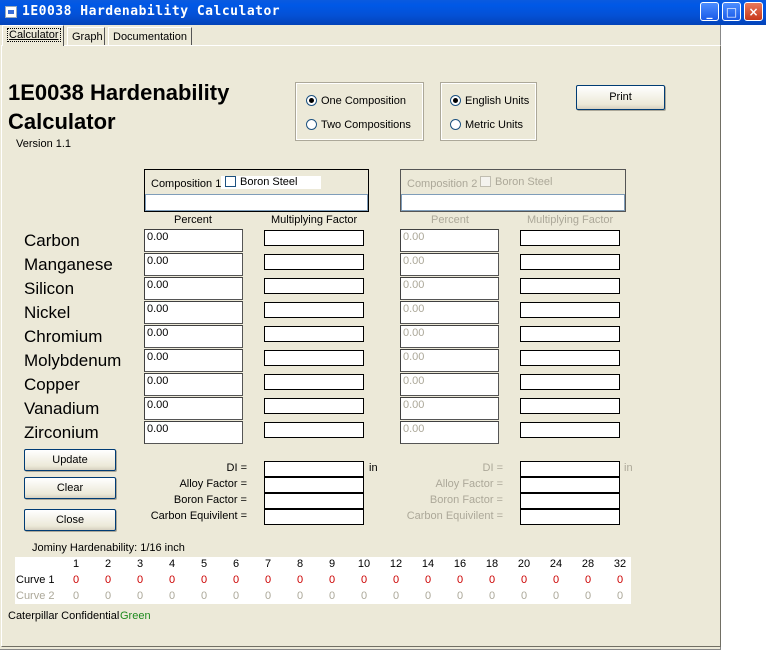 Image resolution: width=766 pixels, height=665 pixels. Describe the element at coordinates (709, 11) in the screenshot. I see `minimize-button: _` at that location.